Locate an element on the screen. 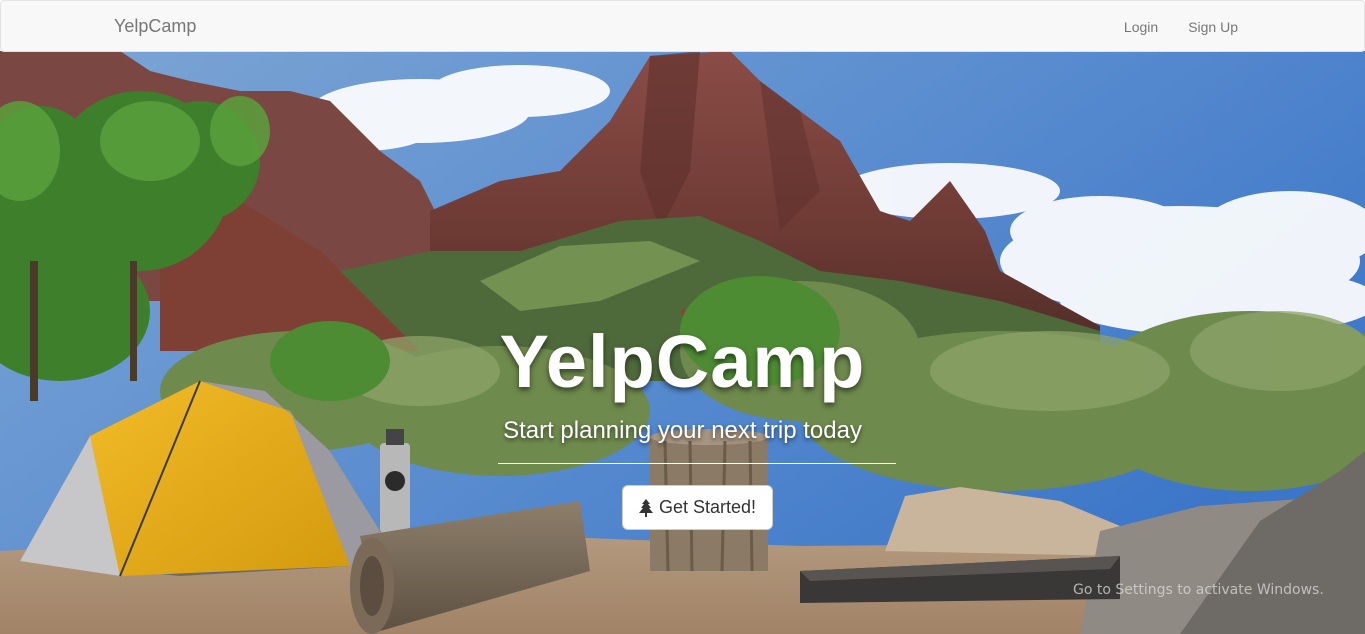  header-divider is located at coordinates (697, 463).